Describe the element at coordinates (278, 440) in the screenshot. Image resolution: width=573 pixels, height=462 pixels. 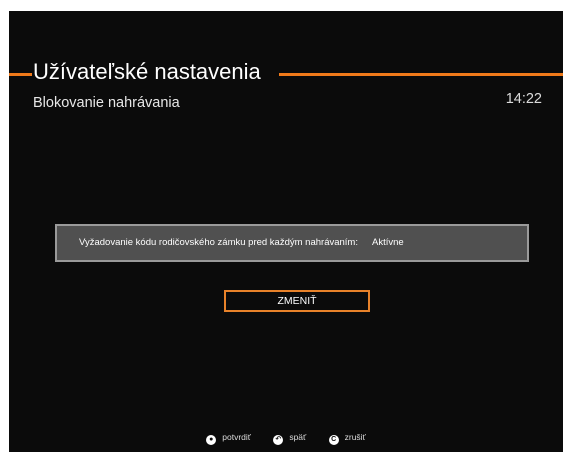
I see `back-icon: ↶` at that location.